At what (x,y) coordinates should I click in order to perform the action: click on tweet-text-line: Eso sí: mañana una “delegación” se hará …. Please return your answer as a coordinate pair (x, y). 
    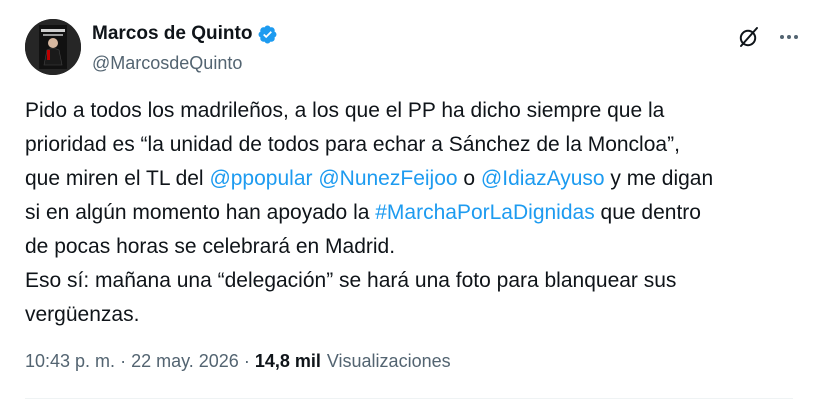
    Looking at the image, I should click on (410, 281).